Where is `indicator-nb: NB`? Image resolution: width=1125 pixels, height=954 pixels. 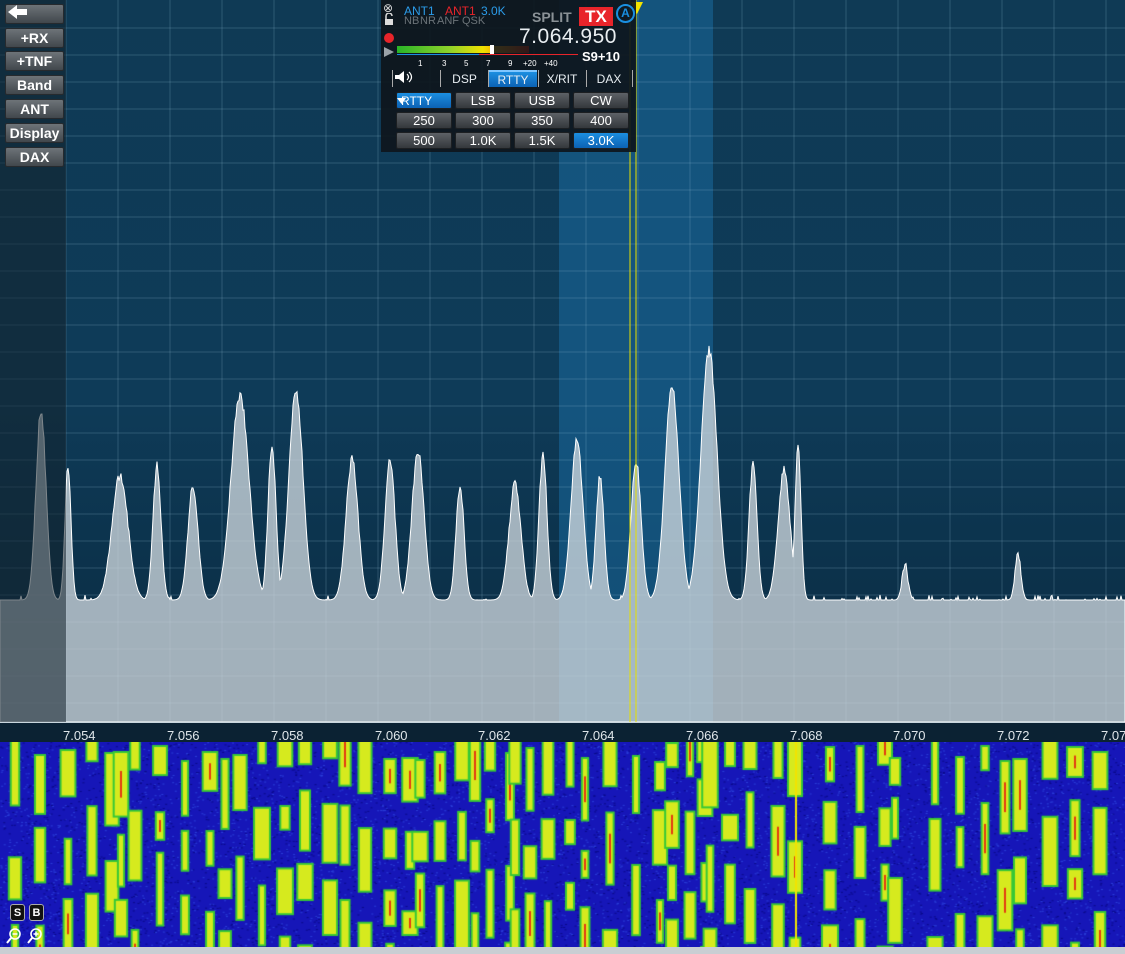 indicator-nb: NB is located at coordinates (411, 21).